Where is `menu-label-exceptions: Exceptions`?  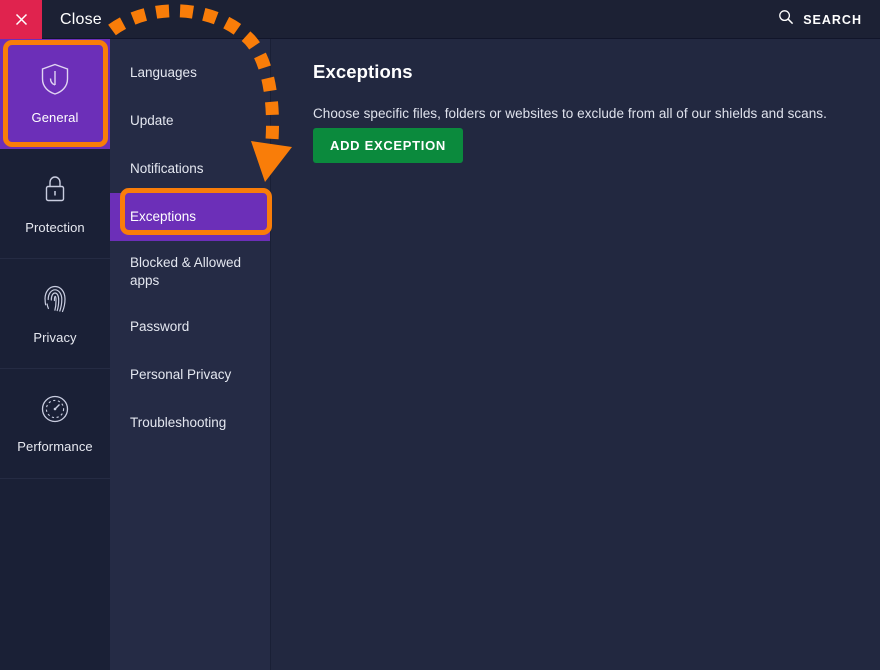 menu-label-exceptions: Exceptions is located at coordinates (163, 216).